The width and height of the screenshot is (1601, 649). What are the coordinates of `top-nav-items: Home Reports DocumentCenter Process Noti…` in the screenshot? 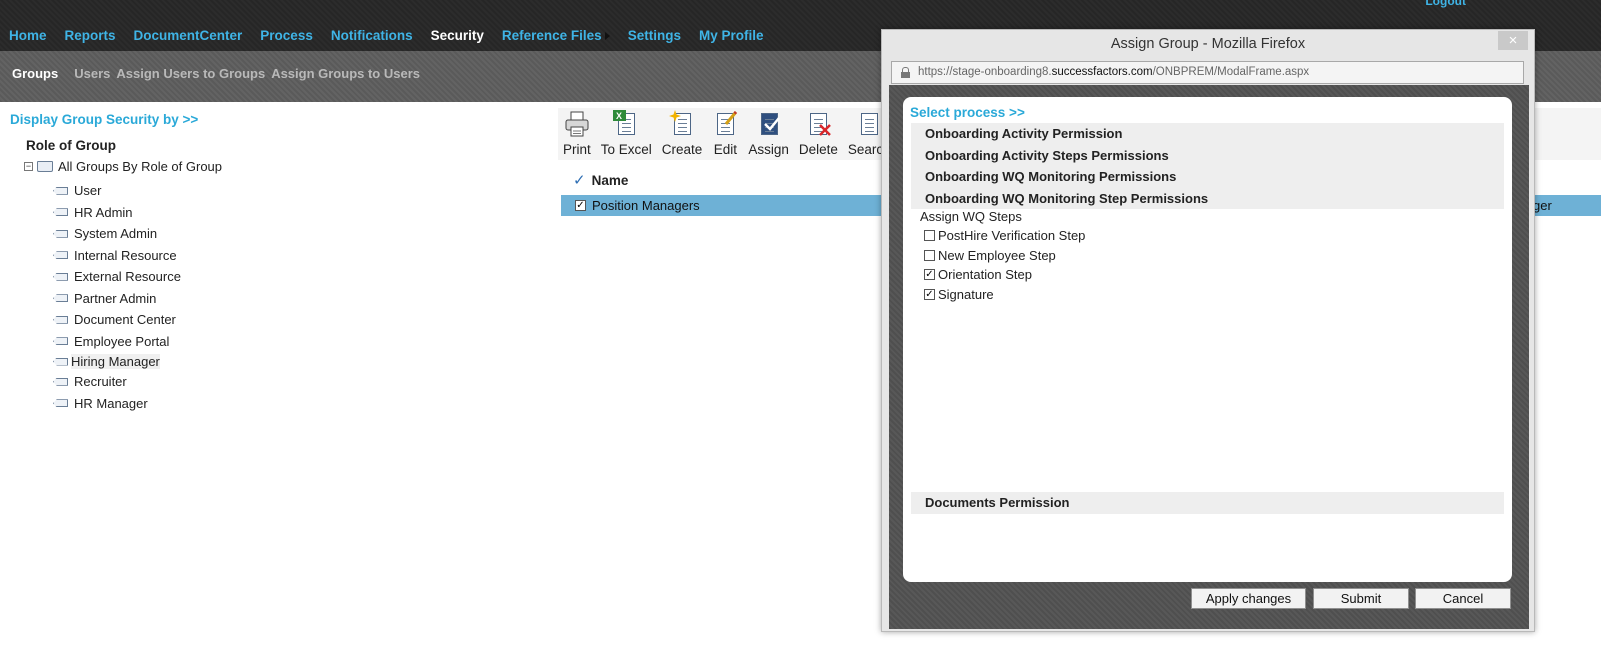 It's located at (395, 35).